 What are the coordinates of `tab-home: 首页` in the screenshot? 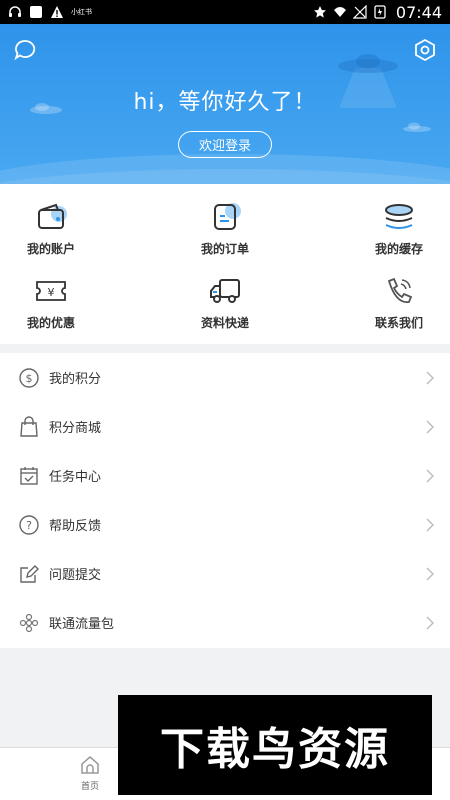 It's located at (90, 773).